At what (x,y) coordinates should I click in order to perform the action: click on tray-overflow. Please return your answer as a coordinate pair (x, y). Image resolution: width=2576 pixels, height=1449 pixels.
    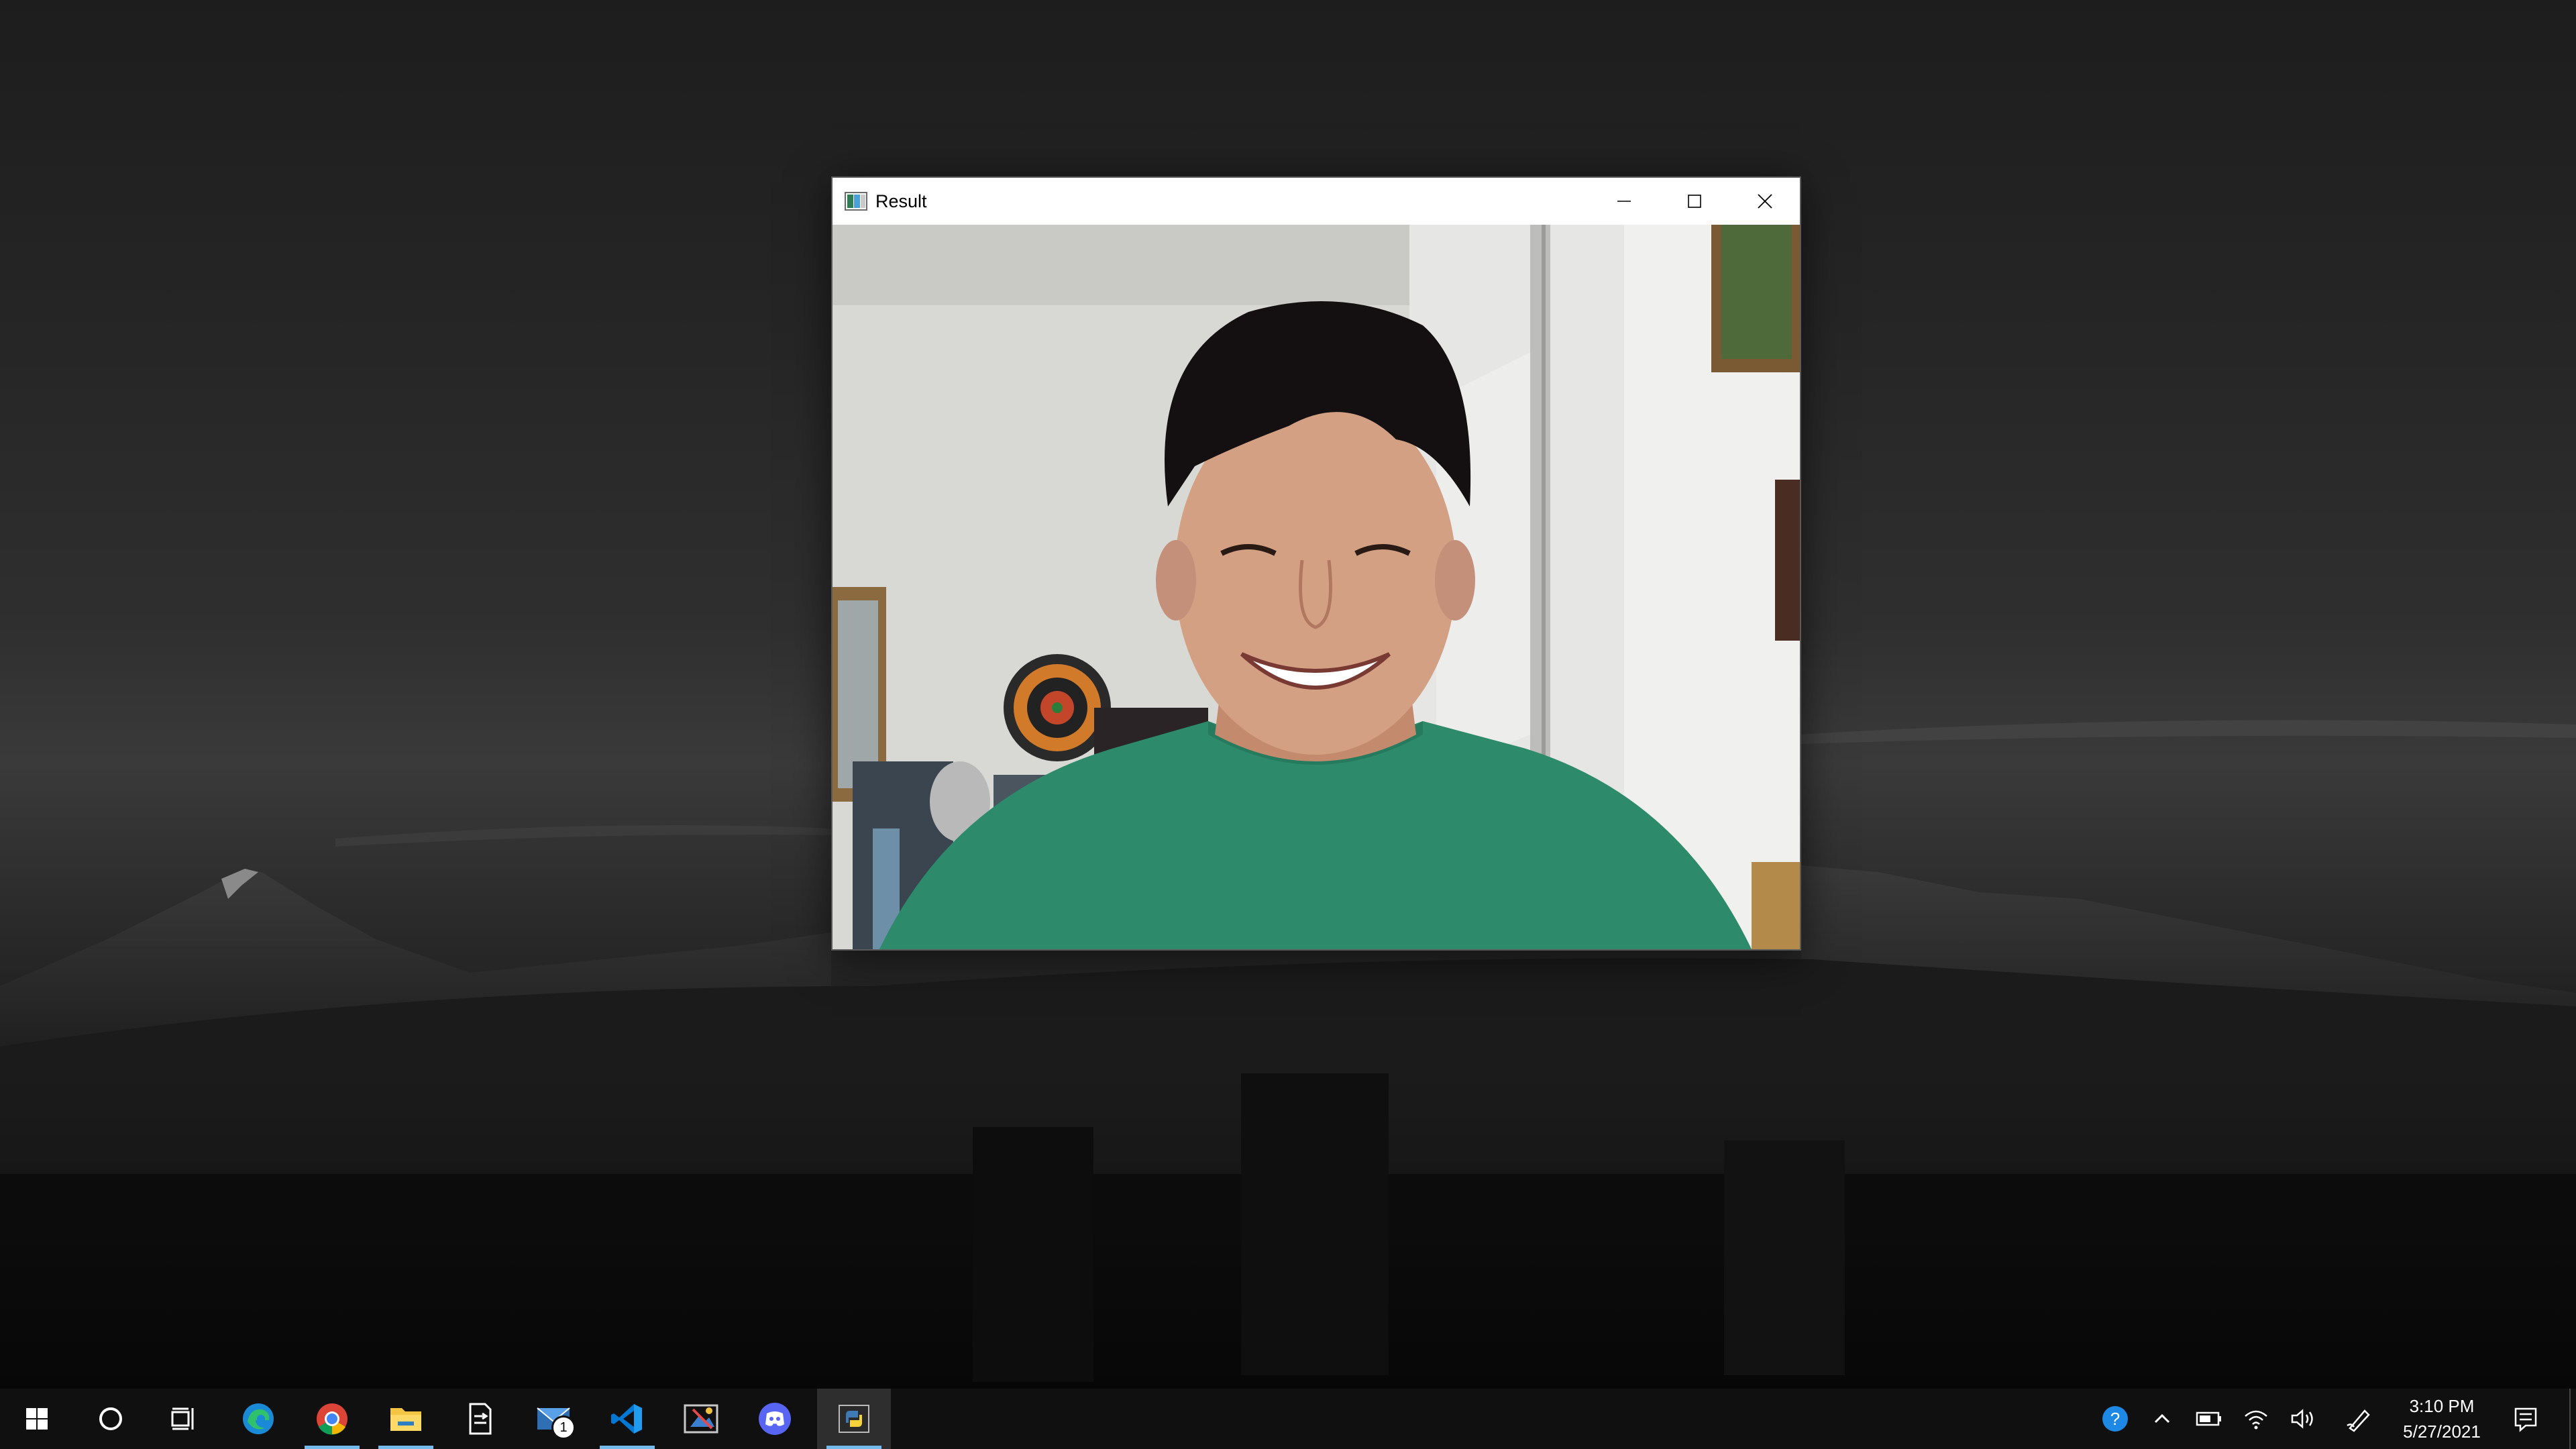
    Looking at the image, I should click on (2162, 1419).